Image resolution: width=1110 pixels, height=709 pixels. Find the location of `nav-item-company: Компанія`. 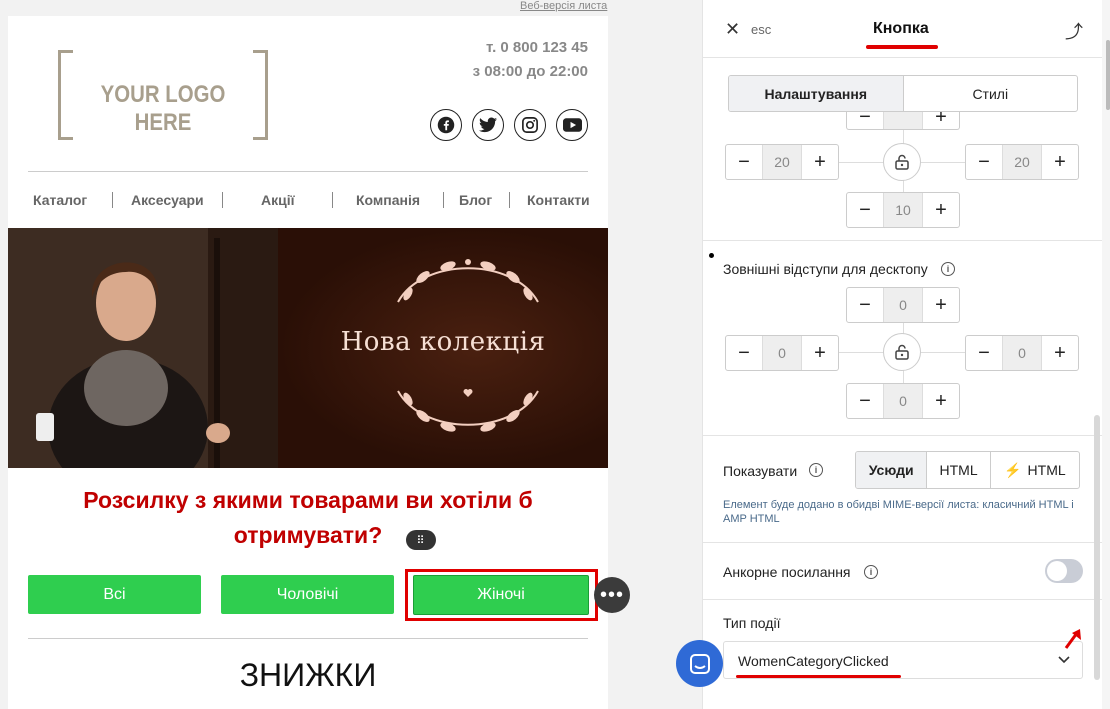

nav-item-company: Компанія is located at coordinates (388, 200).